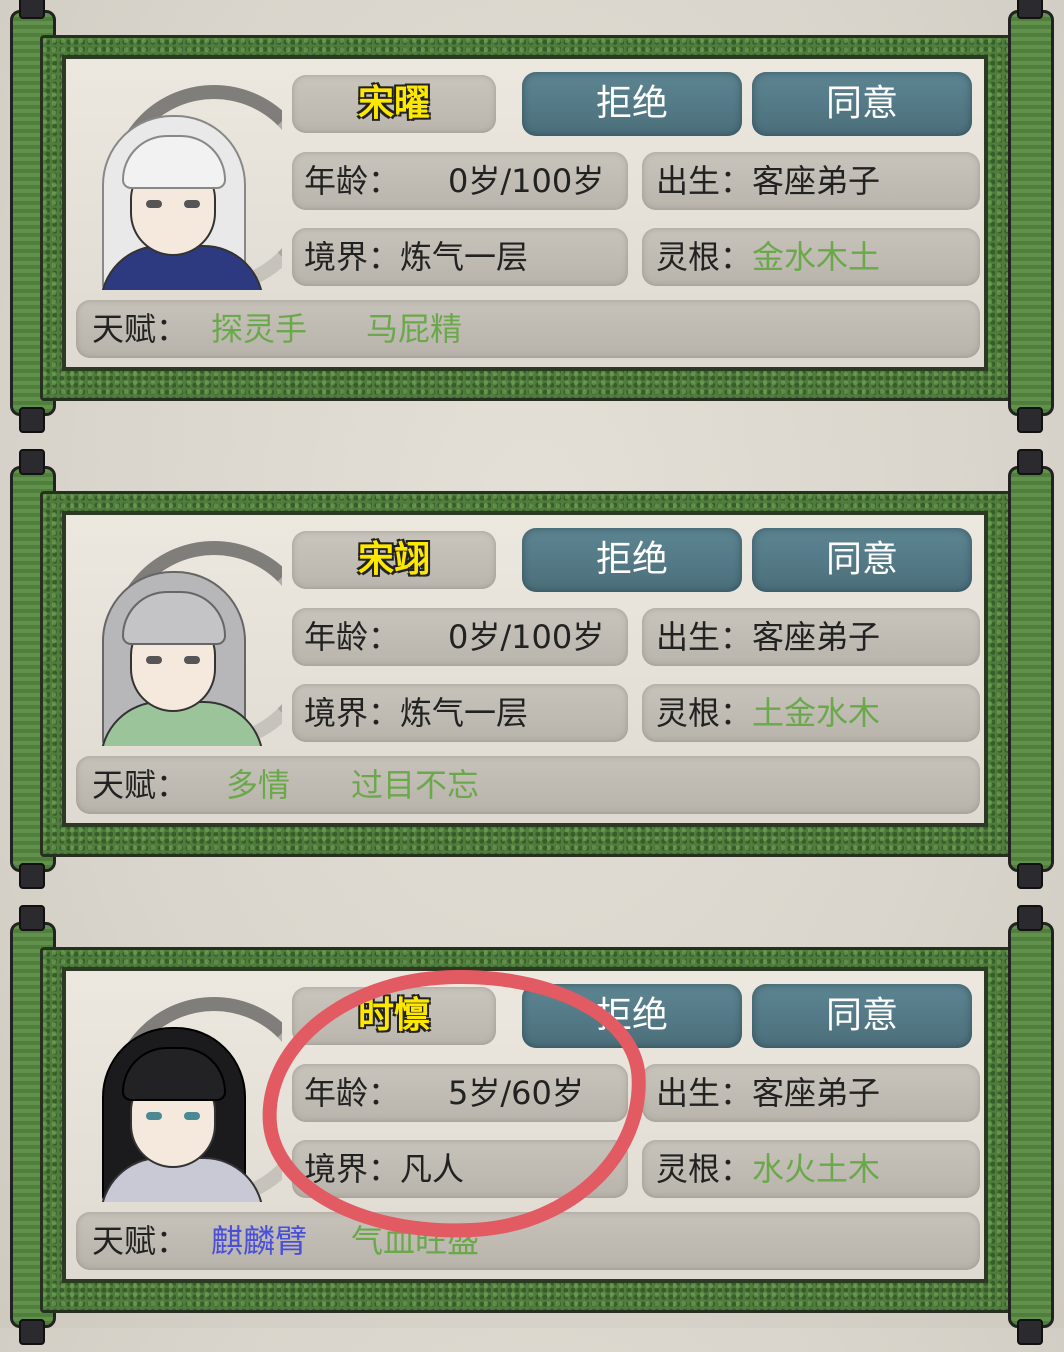 The image size is (1064, 1352). Describe the element at coordinates (816, 257) in the screenshot. I see `root-value: 金水木土` at that location.